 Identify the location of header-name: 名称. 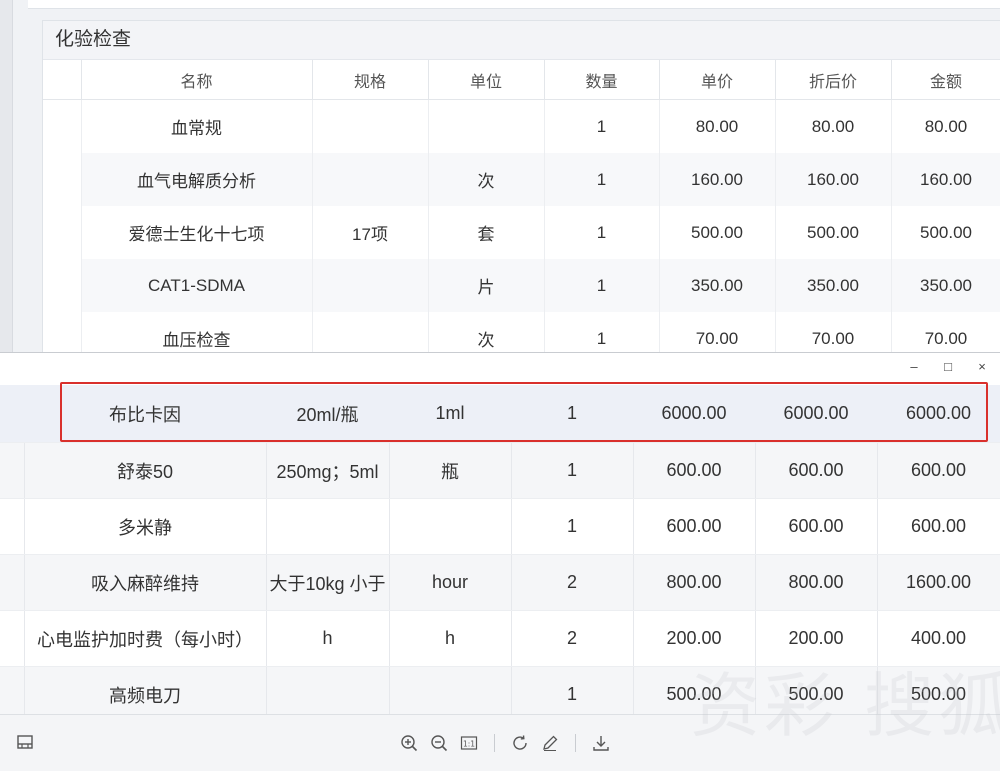
(197, 80).